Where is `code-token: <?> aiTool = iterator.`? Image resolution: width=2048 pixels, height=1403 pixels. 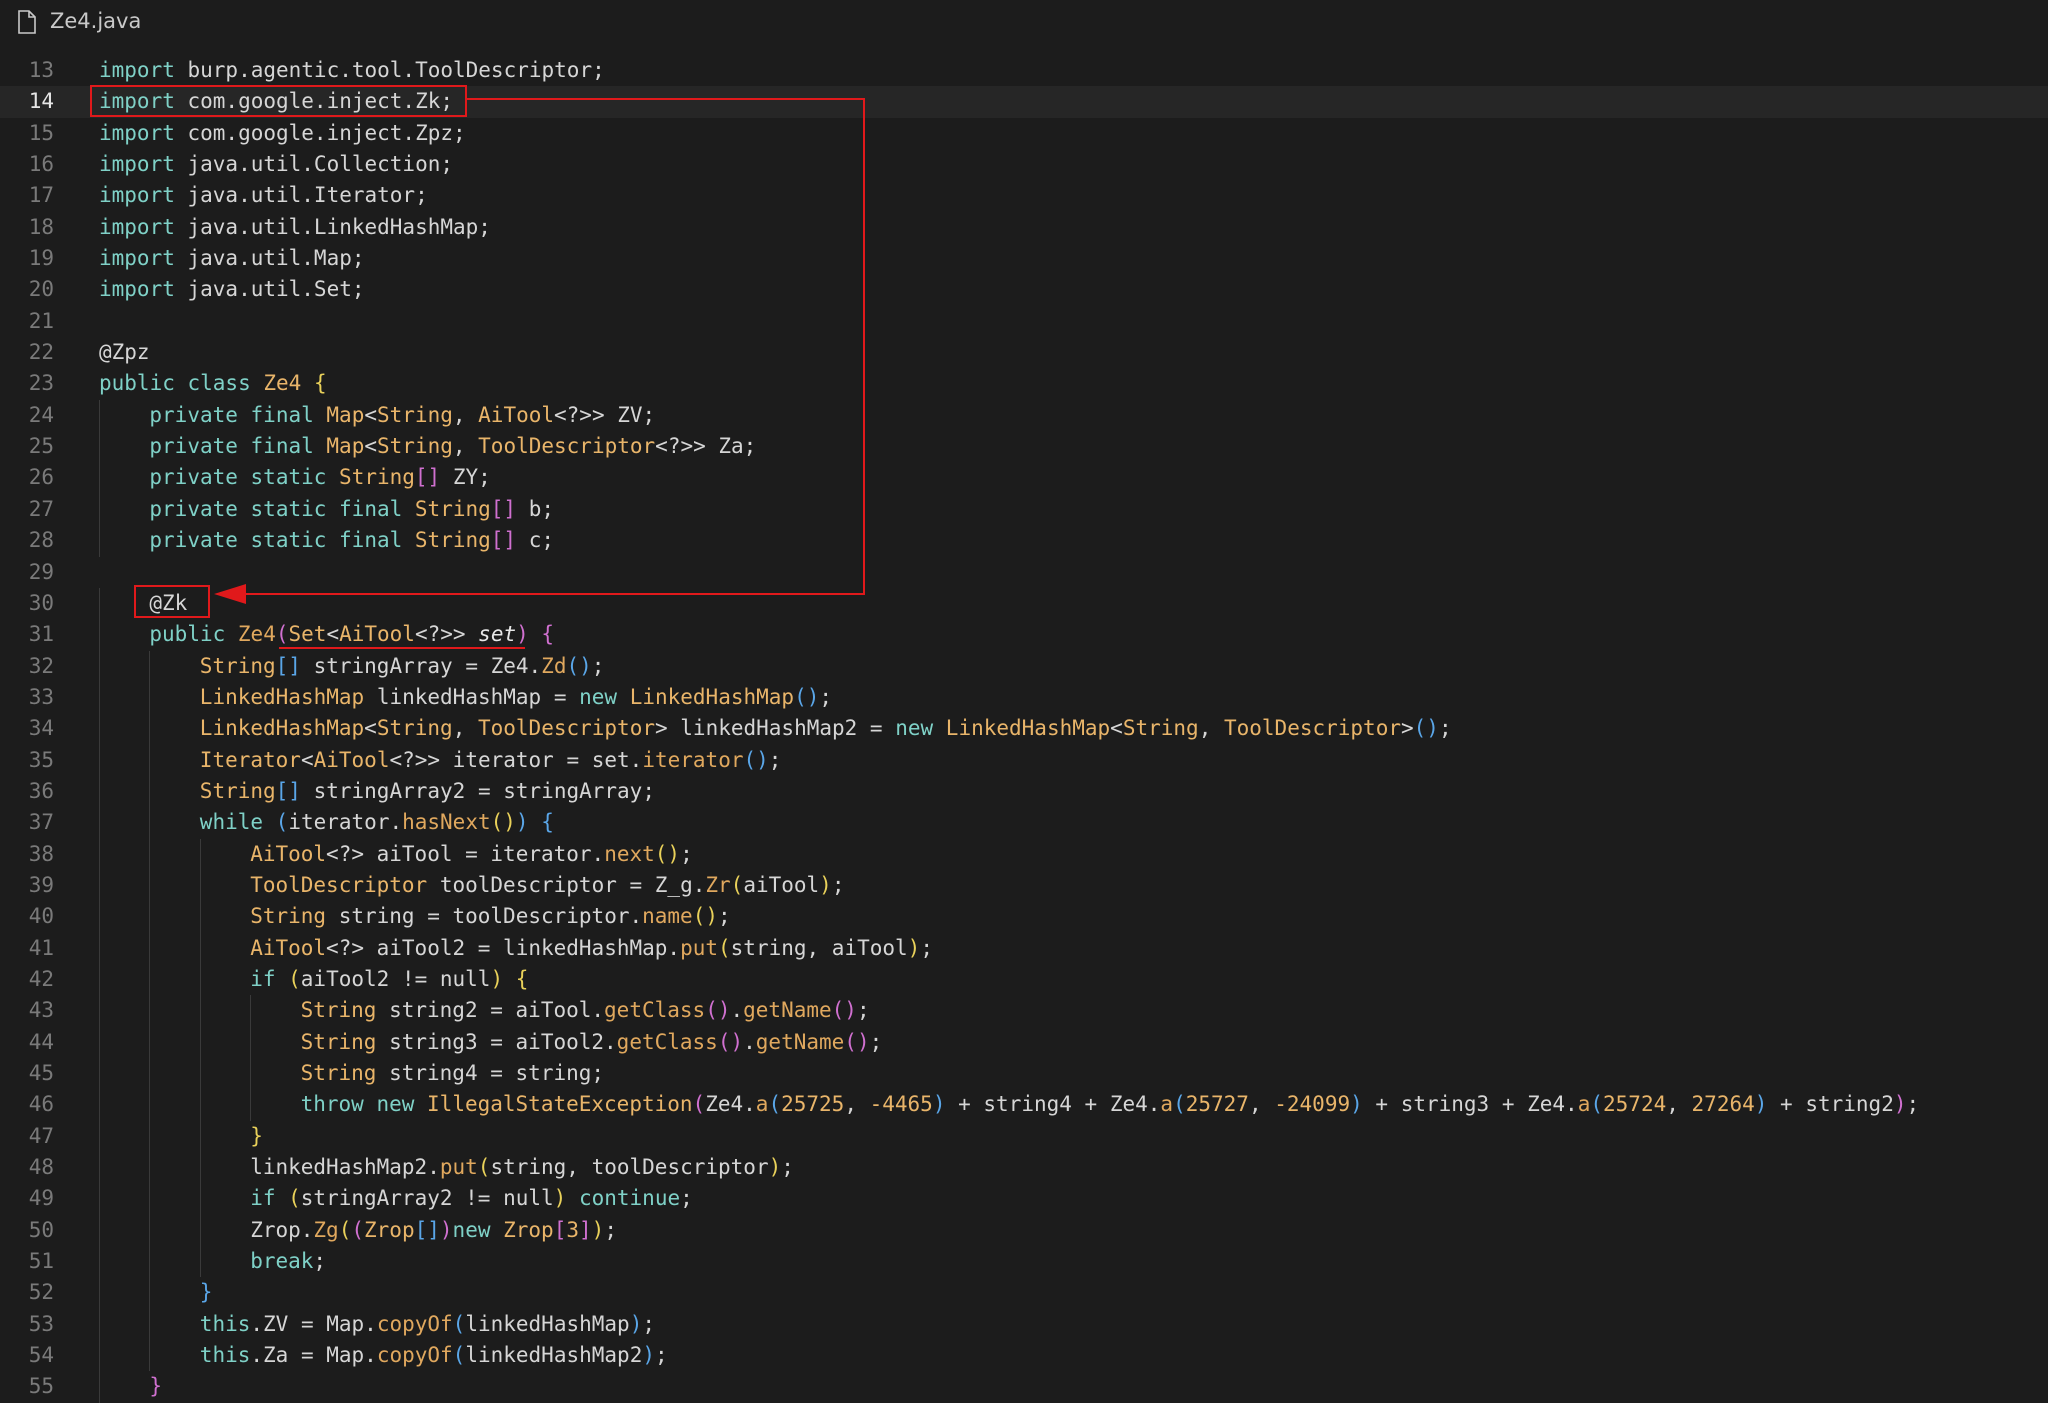 code-token: <?> aiTool = iterator. is located at coordinates (465, 853).